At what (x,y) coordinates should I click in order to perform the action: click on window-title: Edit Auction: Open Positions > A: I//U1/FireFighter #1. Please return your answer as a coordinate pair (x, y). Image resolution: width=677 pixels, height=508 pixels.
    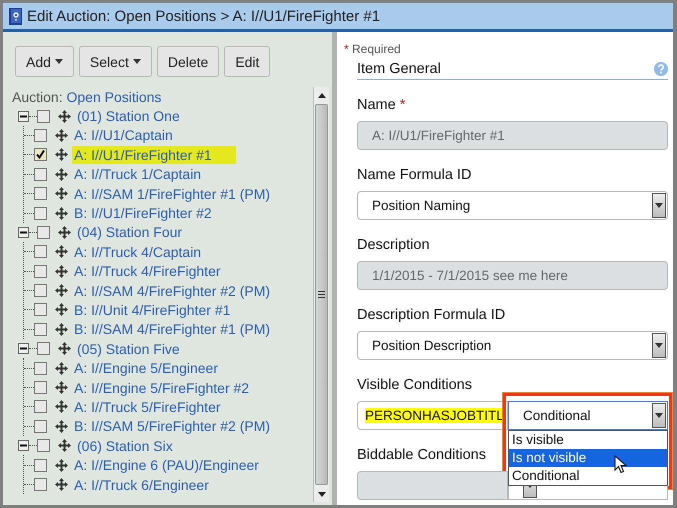
    Looking at the image, I should click on (203, 16).